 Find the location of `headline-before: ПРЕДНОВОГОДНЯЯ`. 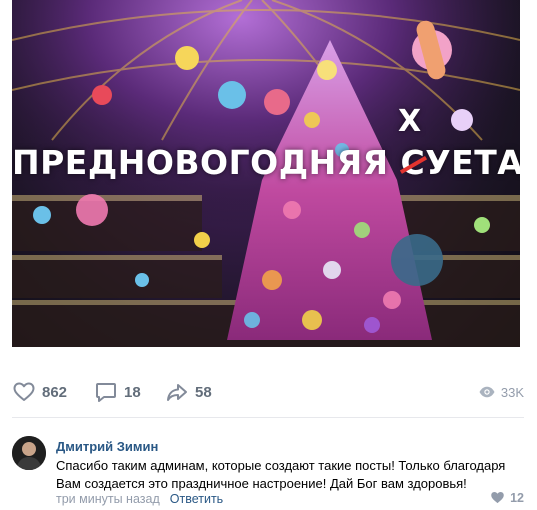

headline-before: ПРЕДНОВОГОДНЯЯ is located at coordinates (206, 162).